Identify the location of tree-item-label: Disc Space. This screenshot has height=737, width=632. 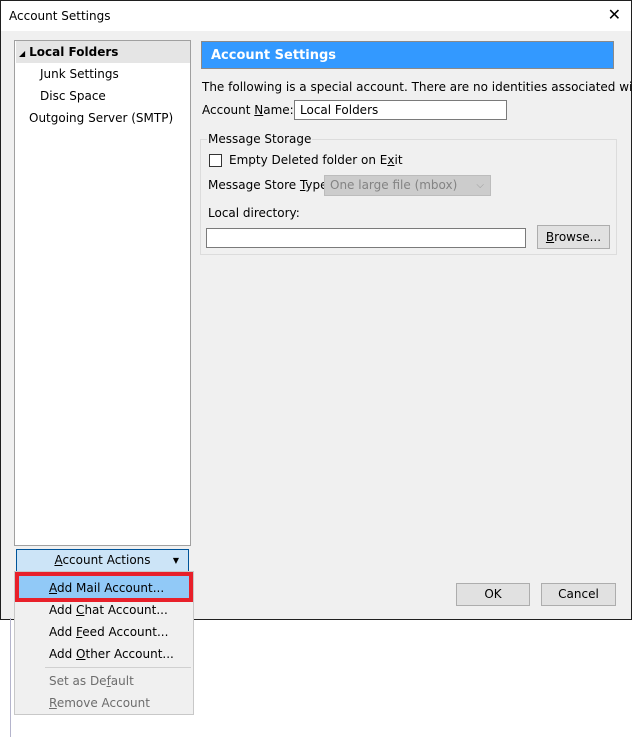
(73, 96).